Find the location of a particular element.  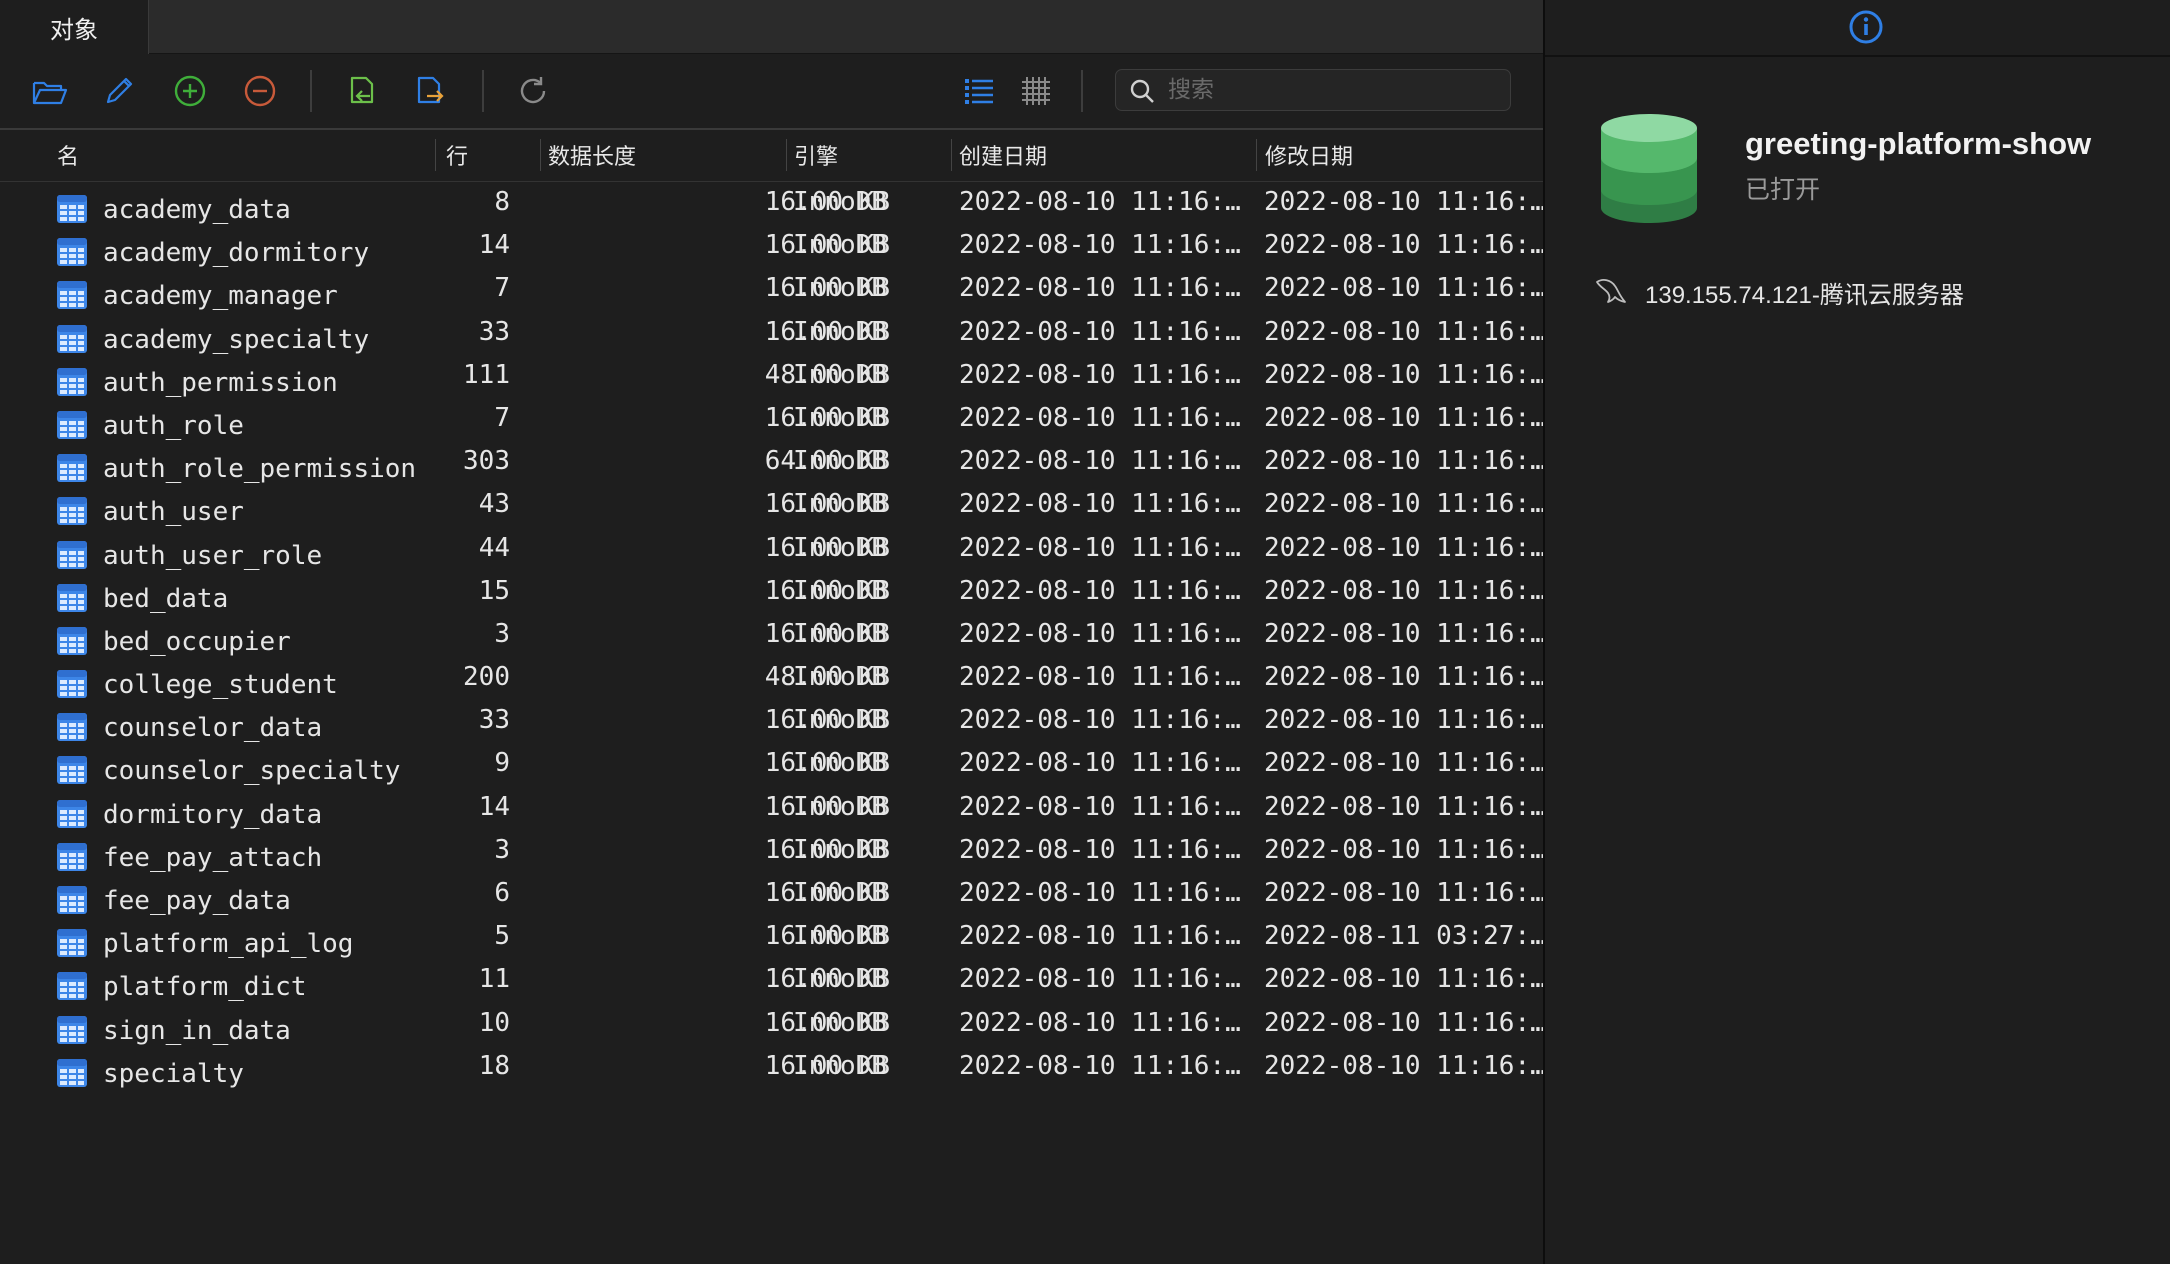

column-header-engine: 引擎 is located at coordinates (816, 155).